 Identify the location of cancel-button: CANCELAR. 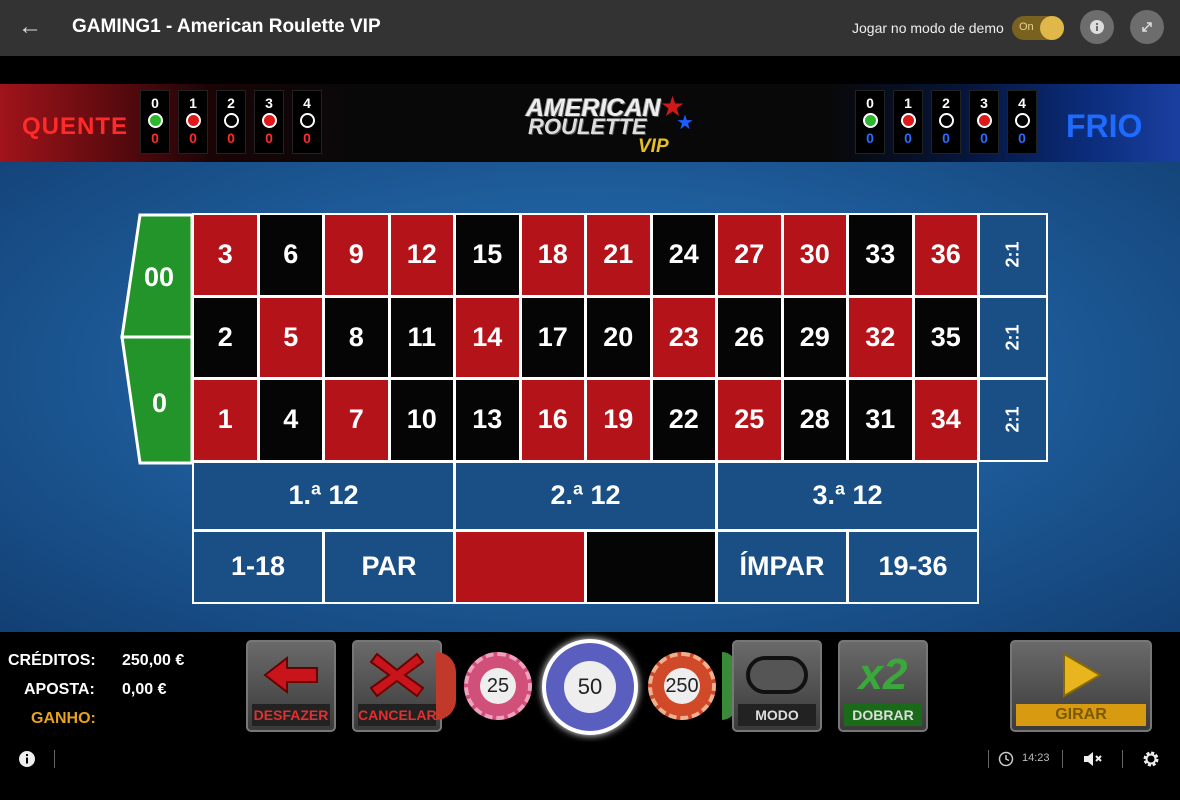
(397, 686).